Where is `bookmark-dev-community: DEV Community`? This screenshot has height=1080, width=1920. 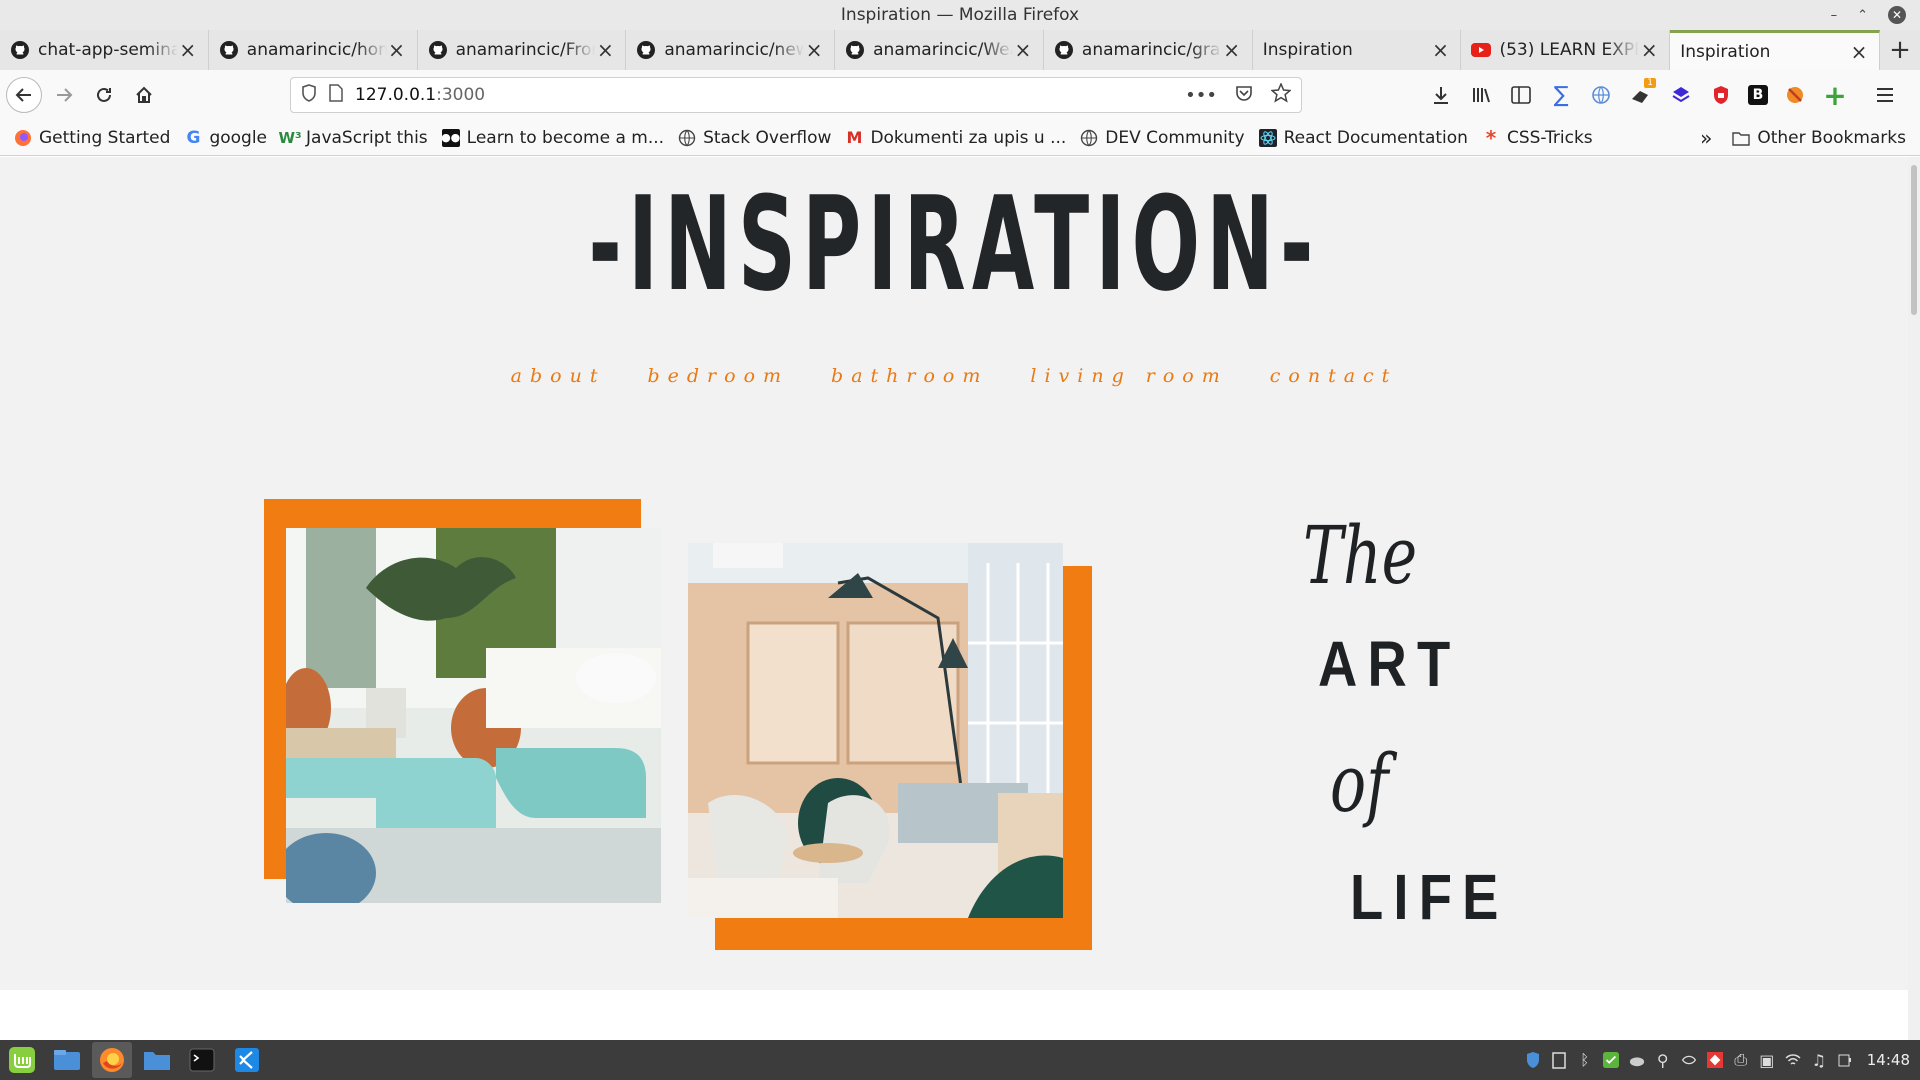 bookmark-dev-community: DEV Community is located at coordinates (1162, 137).